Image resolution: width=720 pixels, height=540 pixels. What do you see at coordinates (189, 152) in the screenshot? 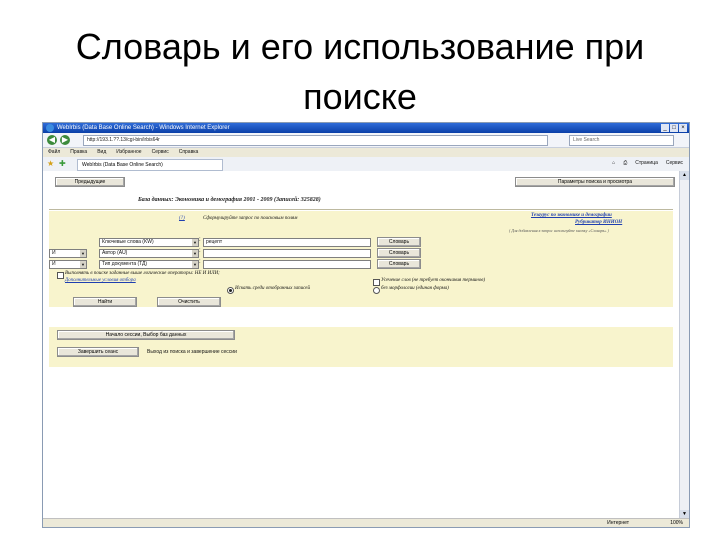
I see `menu-help: Справка` at bounding box center [189, 152].